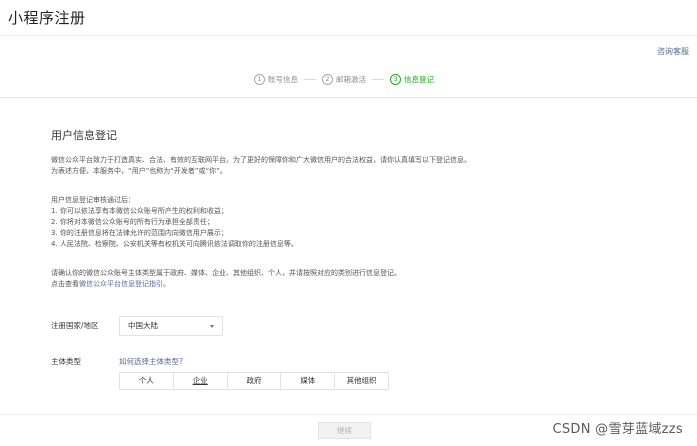 Image resolution: width=697 pixels, height=446 pixels. Describe the element at coordinates (200, 381) in the screenshot. I see `subject-type-enterprise: 企业` at that location.